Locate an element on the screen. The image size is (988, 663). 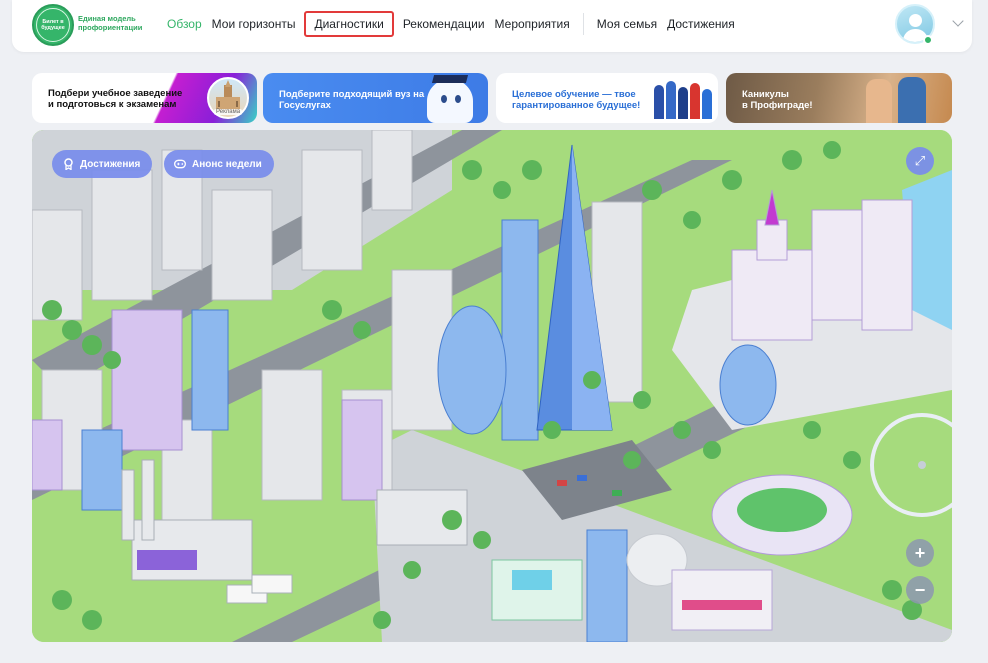
banner-gosuslugi: Подберите подходящий вуз на Госуслугах is located at coordinates (375, 98).